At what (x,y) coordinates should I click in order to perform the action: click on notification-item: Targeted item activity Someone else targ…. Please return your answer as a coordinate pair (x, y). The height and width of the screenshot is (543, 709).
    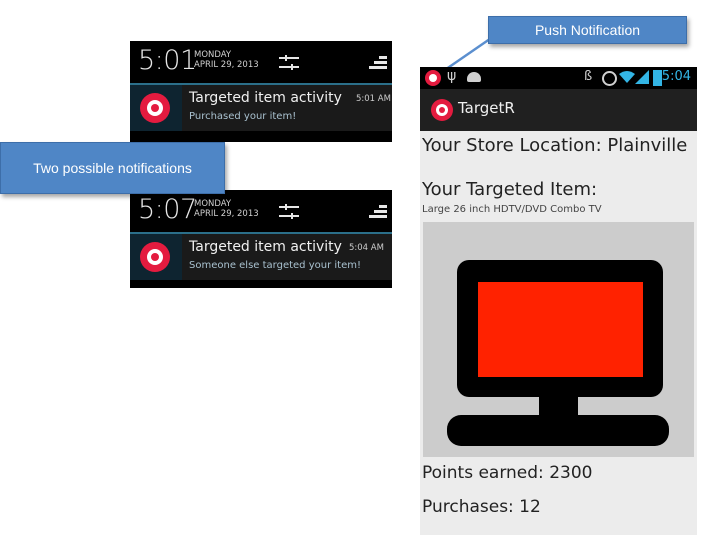
    Looking at the image, I should click on (261, 257).